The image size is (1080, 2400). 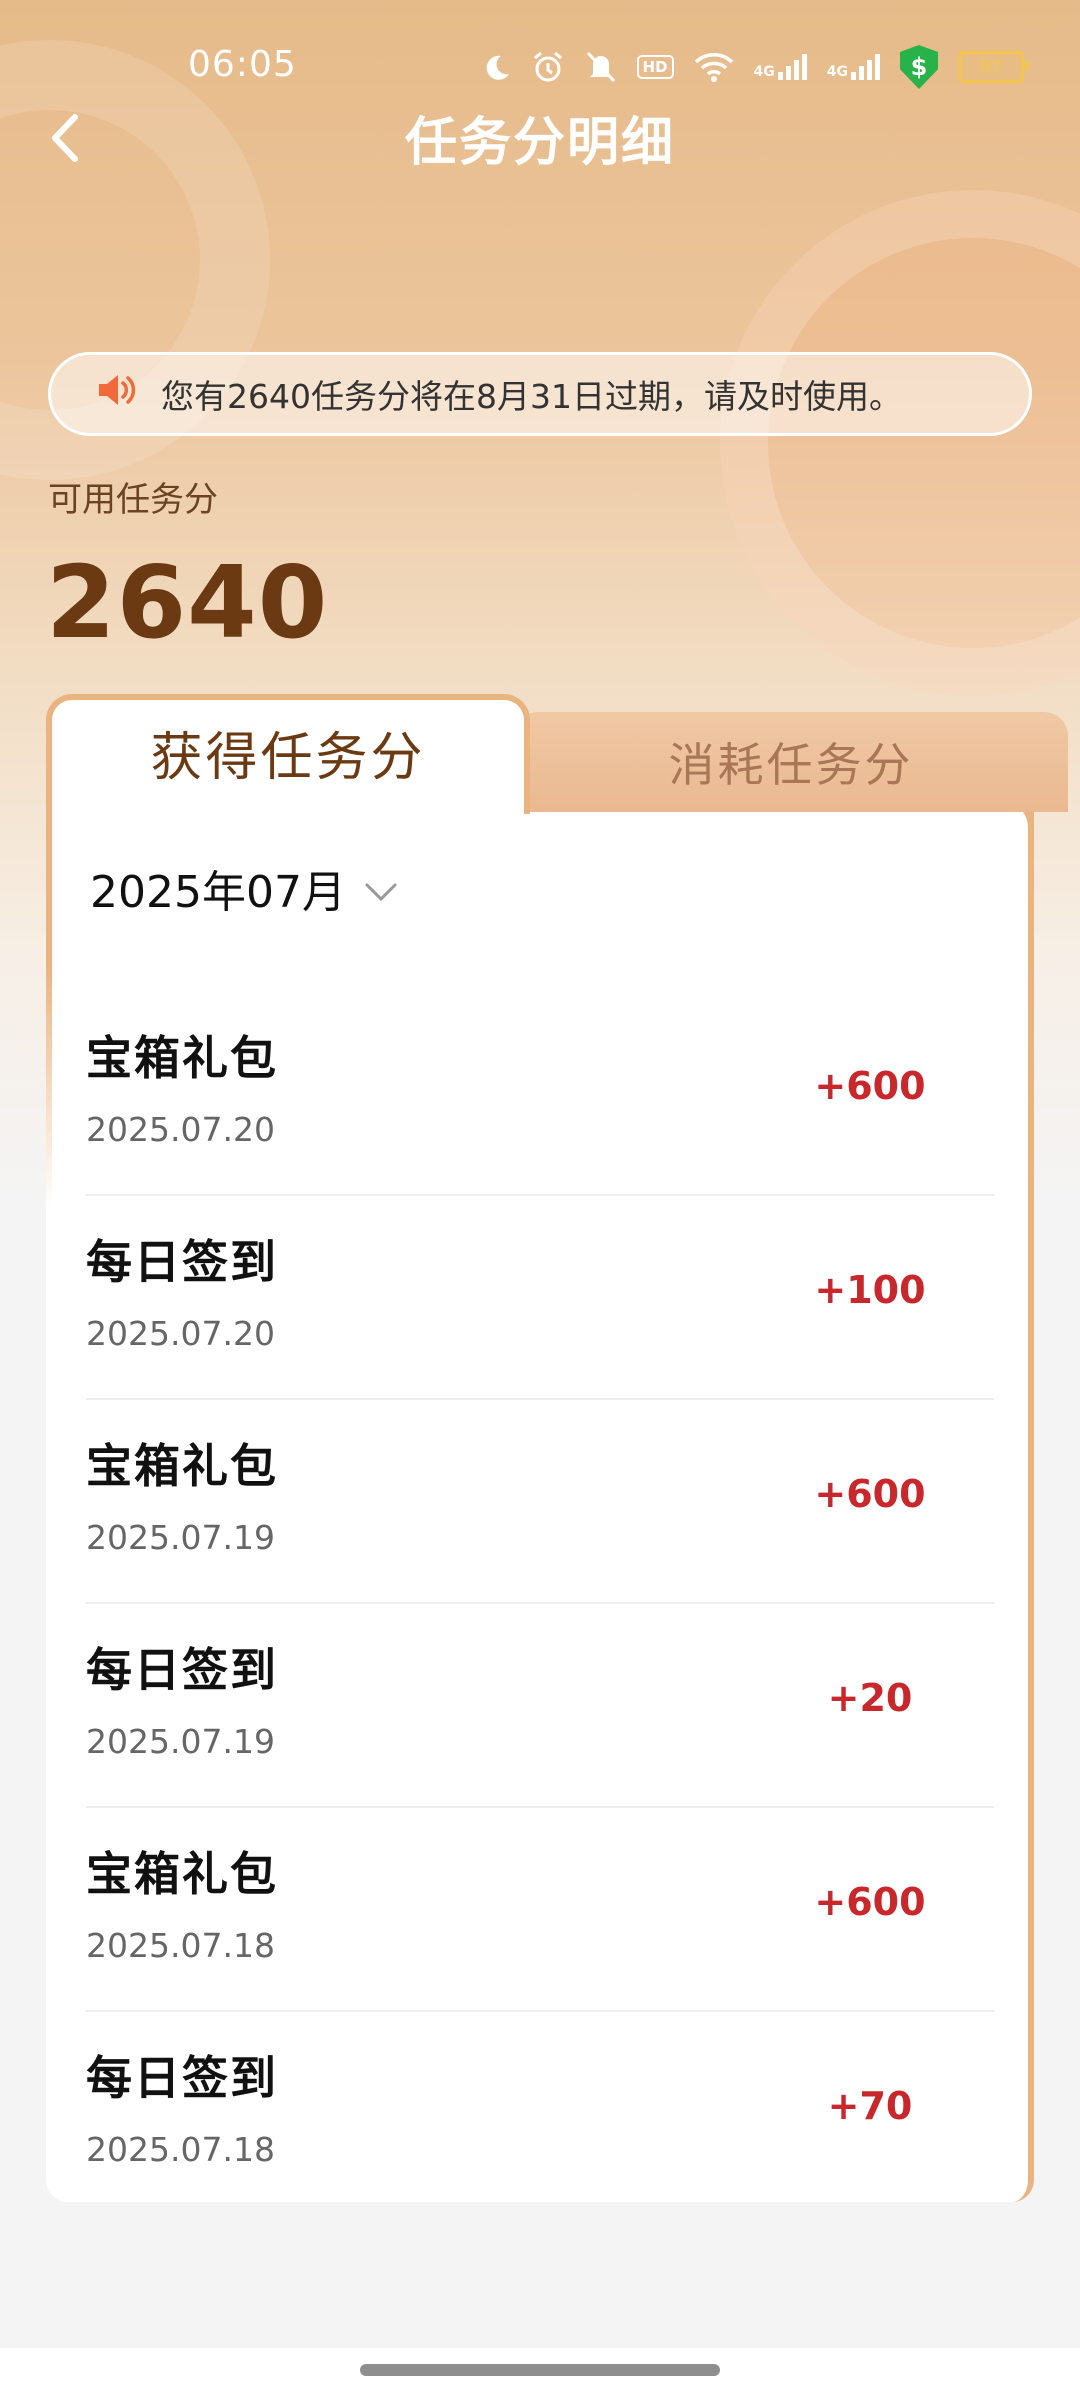 I want to click on record-points: +70, so click(x=870, y=2106).